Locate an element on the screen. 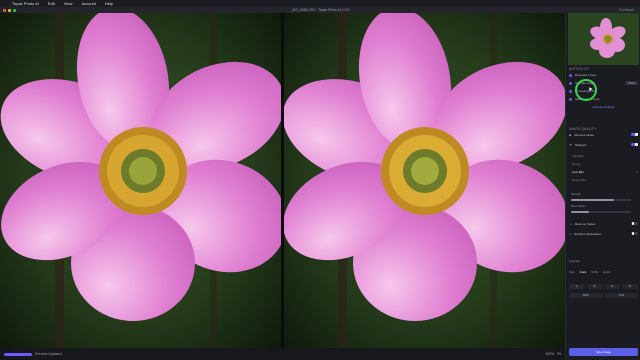  size-fields: 5616 3744 is located at coordinates (603, 295).